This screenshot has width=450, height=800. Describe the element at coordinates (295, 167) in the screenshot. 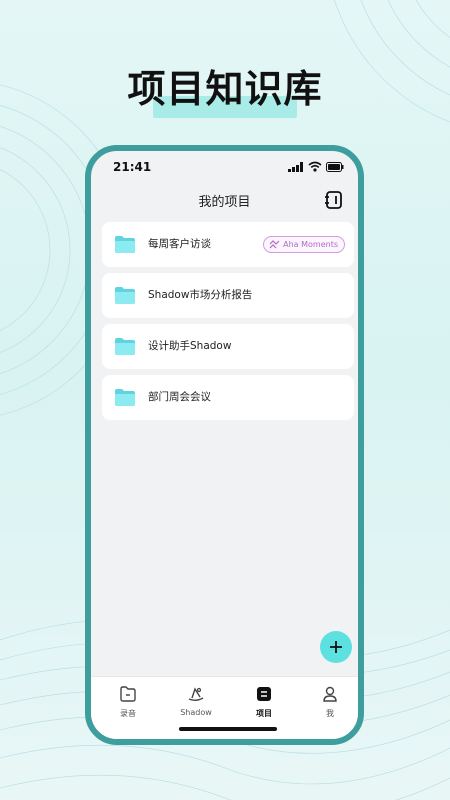

I see `signal-icon` at that location.